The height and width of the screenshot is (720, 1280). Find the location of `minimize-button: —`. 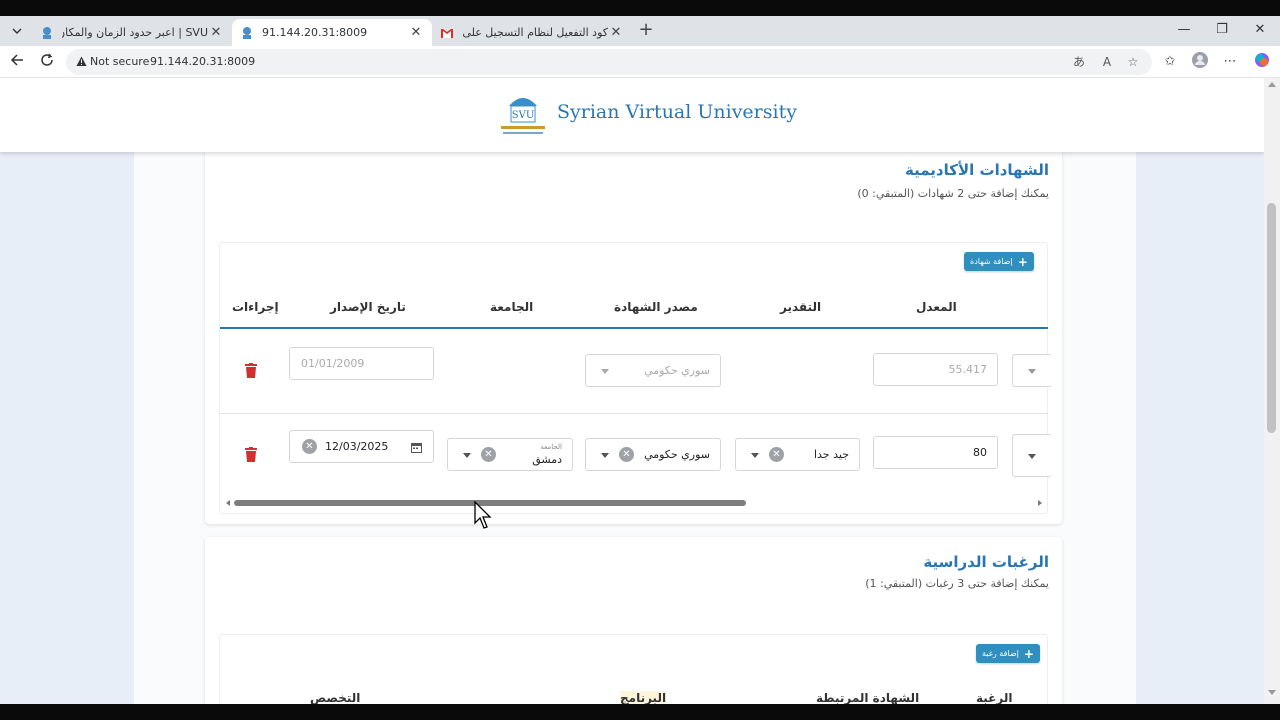

minimize-button: — is located at coordinates (1184, 29).